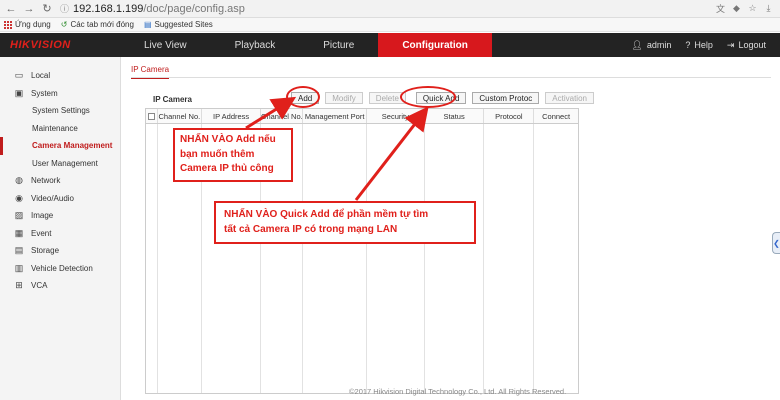 This screenshot has height=400, width=780. I want to click on subtab-divider, so click(451, 77).